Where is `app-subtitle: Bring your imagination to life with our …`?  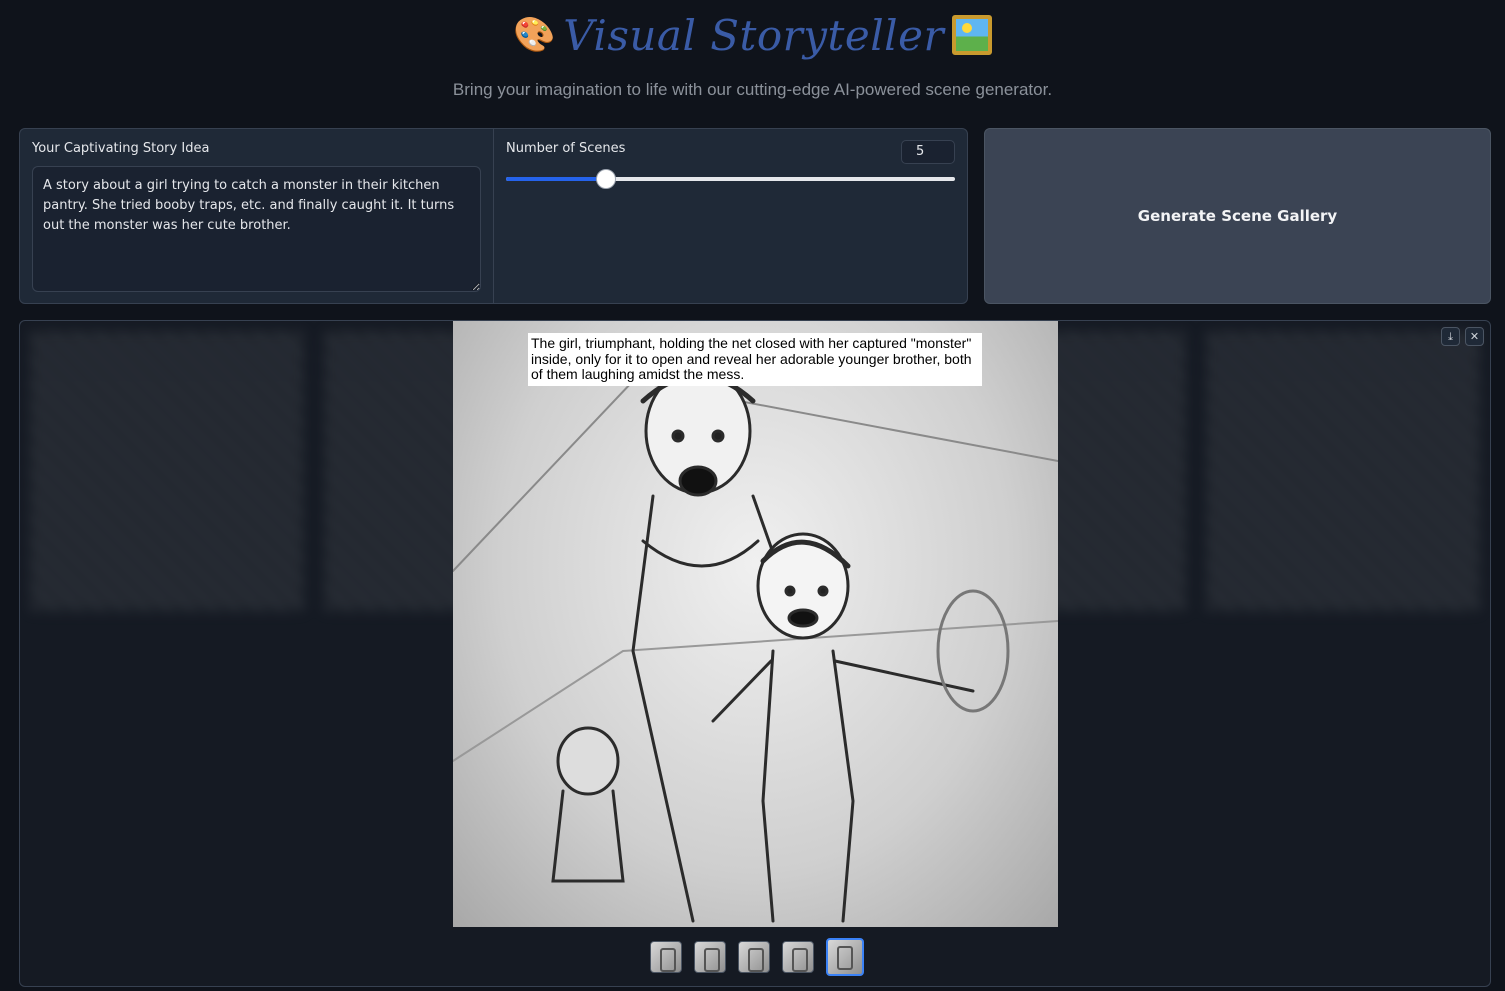 app-subtitle: Bring your imagination to life with our … is located at coordinates (752, 89).